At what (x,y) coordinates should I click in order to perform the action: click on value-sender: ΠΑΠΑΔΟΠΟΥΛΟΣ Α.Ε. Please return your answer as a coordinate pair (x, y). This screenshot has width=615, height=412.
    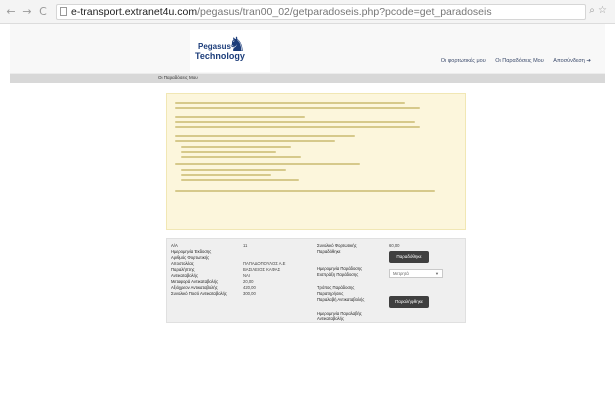
    Looking at the image, I should click on (264, 263).